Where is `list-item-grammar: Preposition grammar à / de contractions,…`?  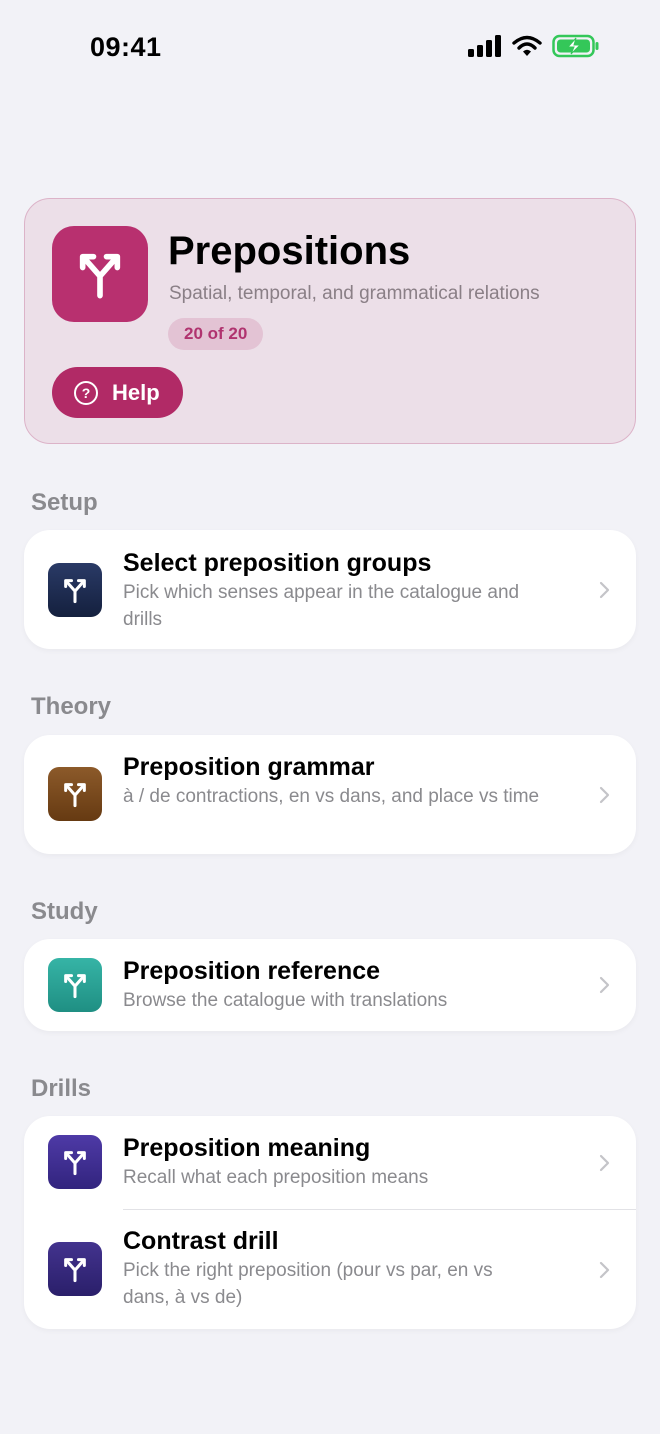 list-item-grammar: Preposition grammar à / de contractions,… is located at coordinates (330, 794).